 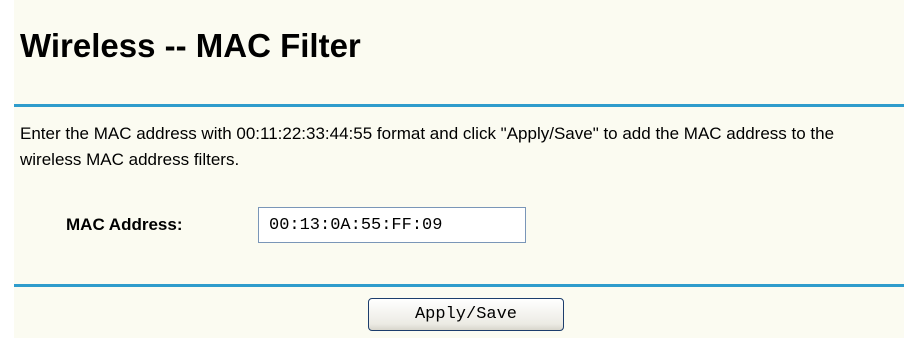 I want to click on apply-save-button: Apply/Save, so click(x=466, y=314).